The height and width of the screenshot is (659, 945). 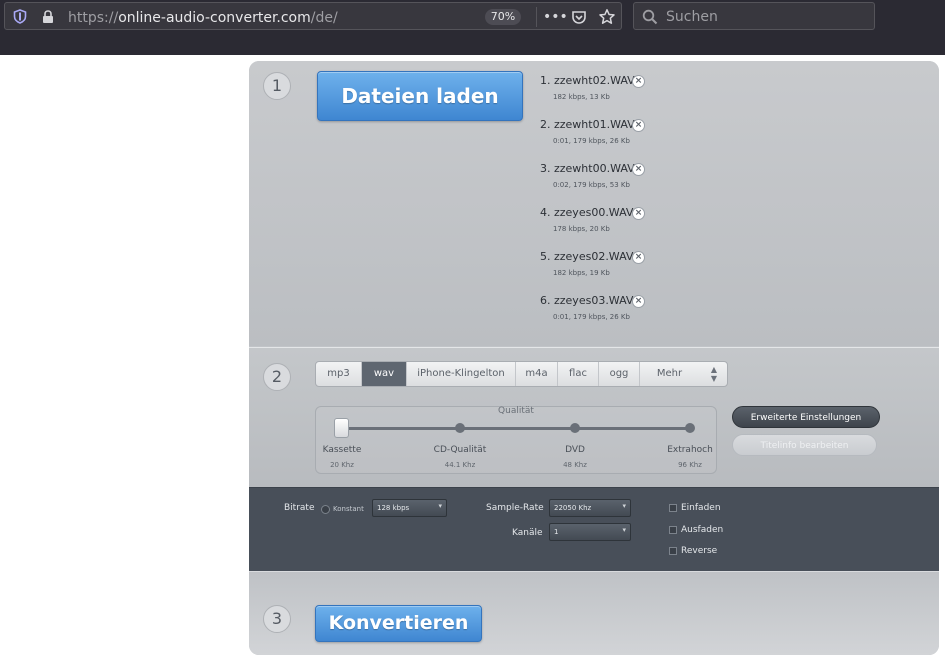 I want to click on file-item: 6. zzeyes03.WAV × 0:01, 179 kbps, 26 Kb, so click(x=640, y=315).